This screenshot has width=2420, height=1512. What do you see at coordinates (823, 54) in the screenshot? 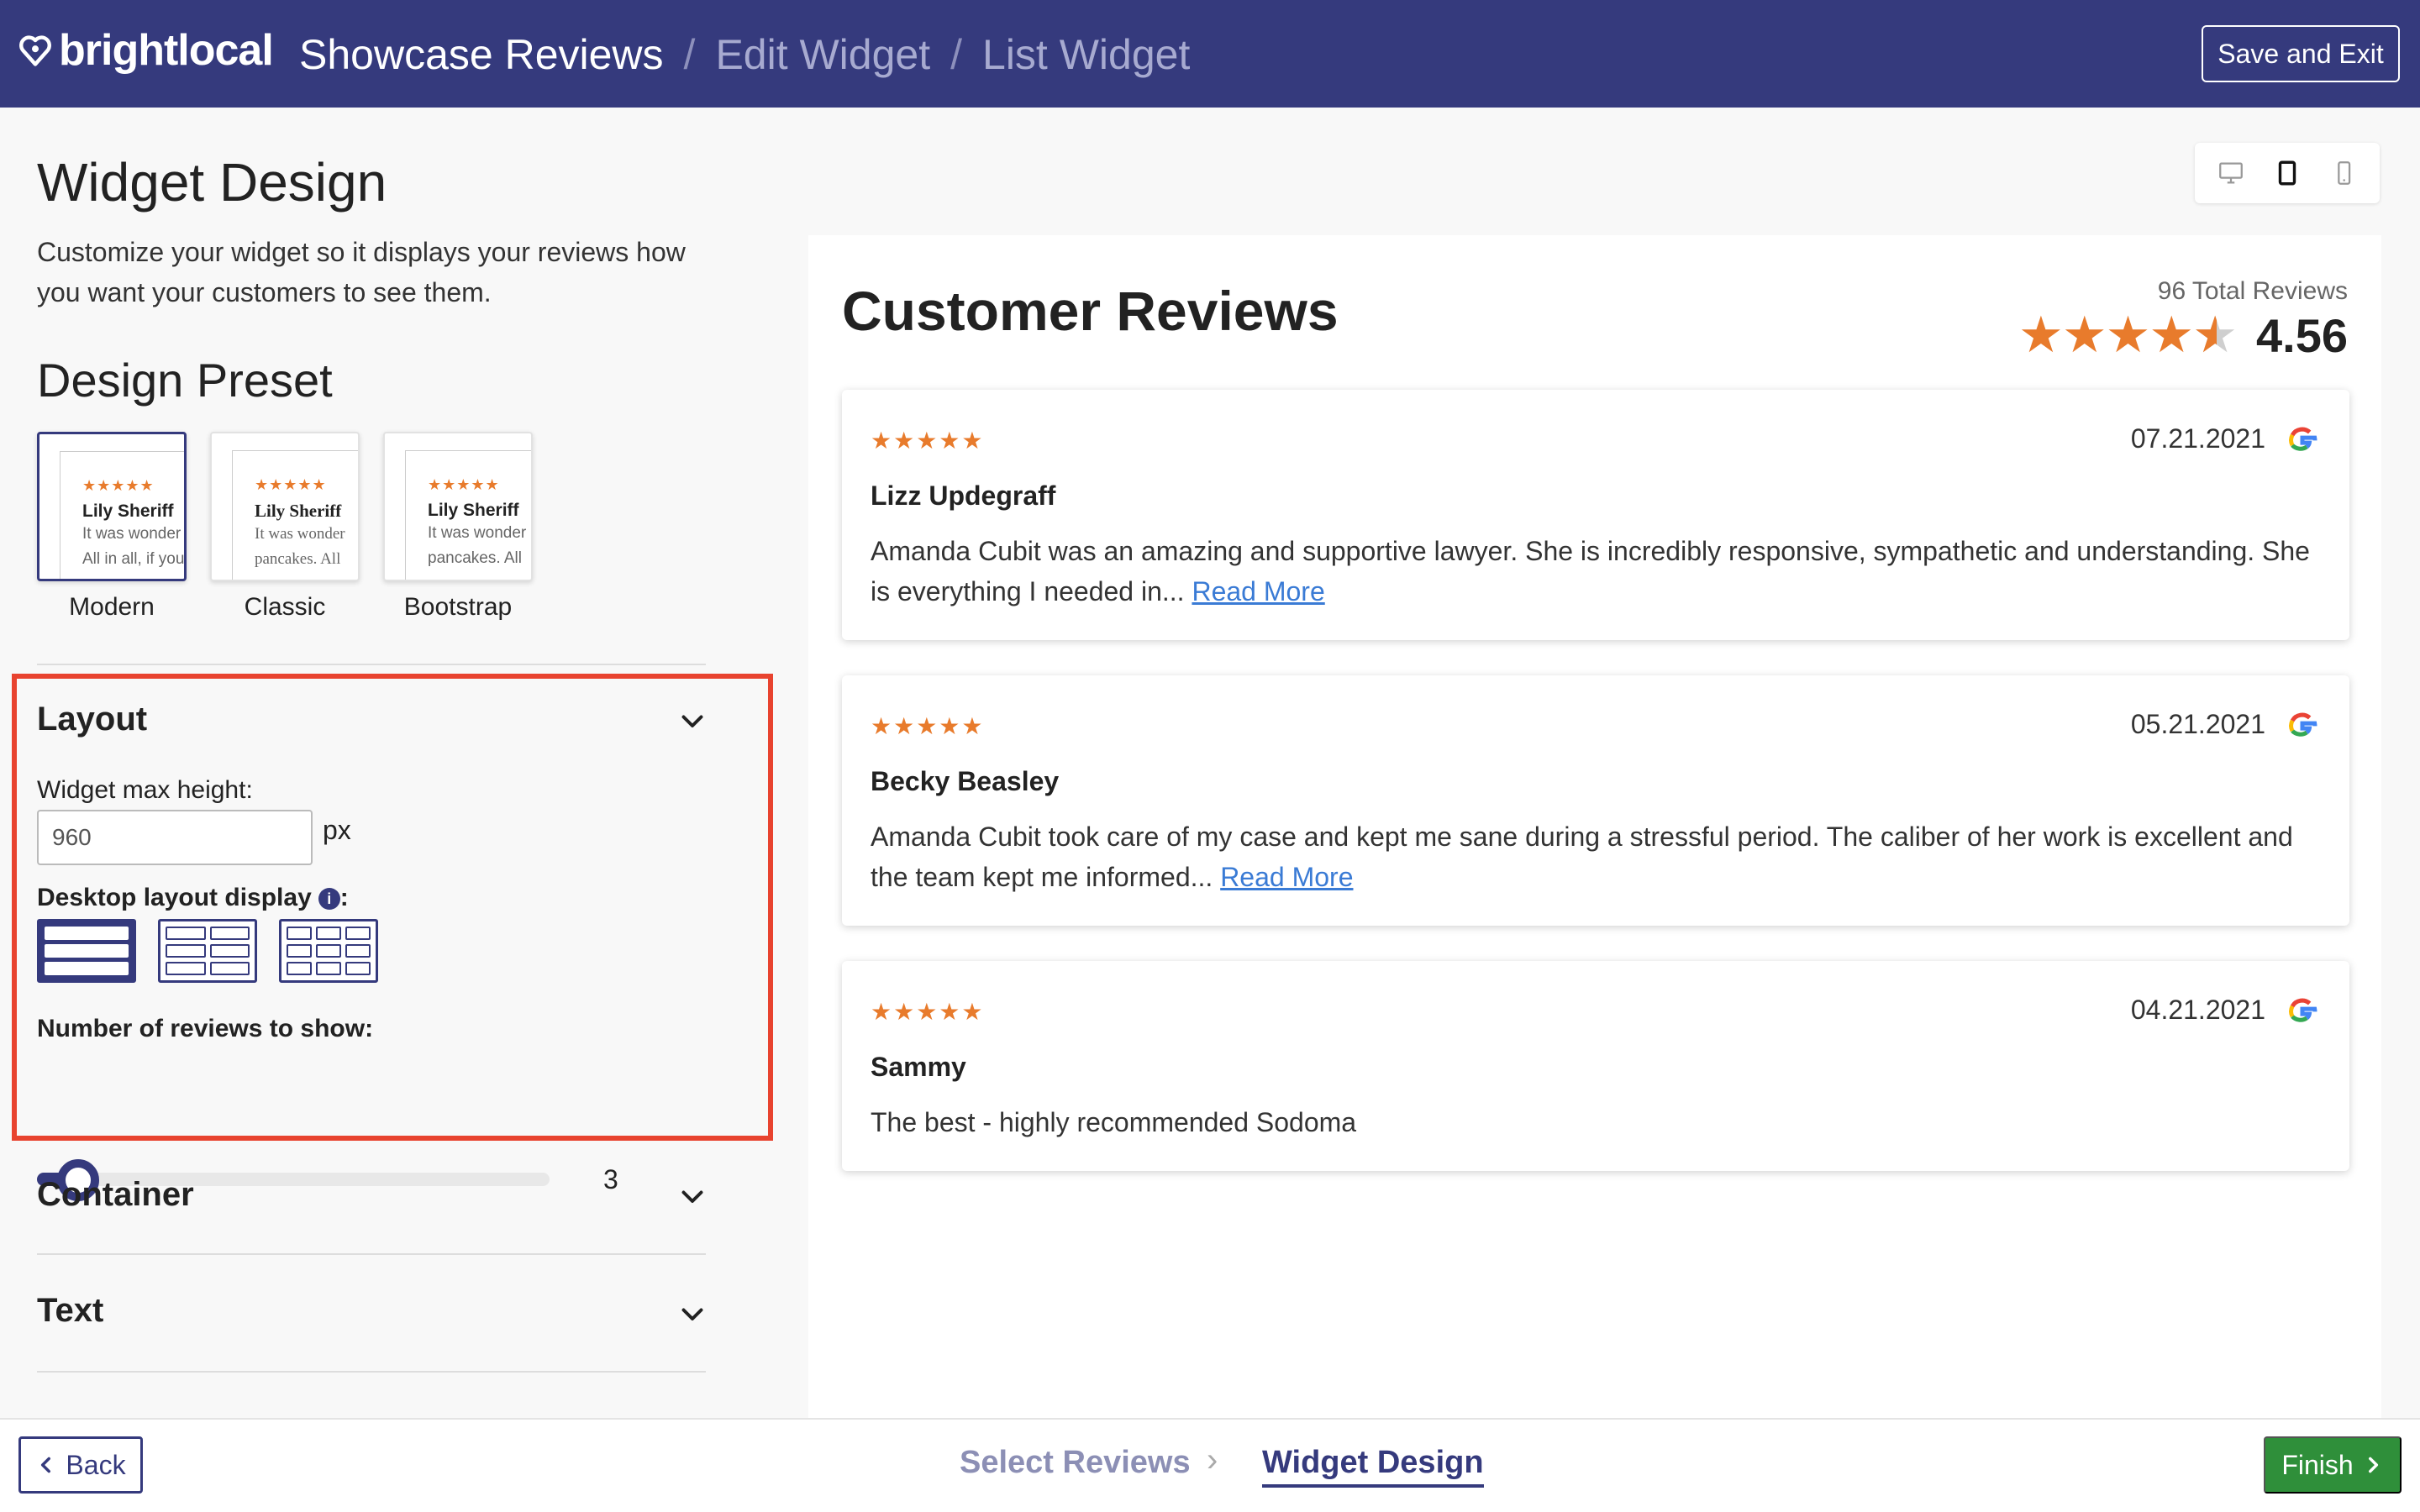
I see `crumb-edit-widget: Edit Widget` at bounding box center [823, 54].